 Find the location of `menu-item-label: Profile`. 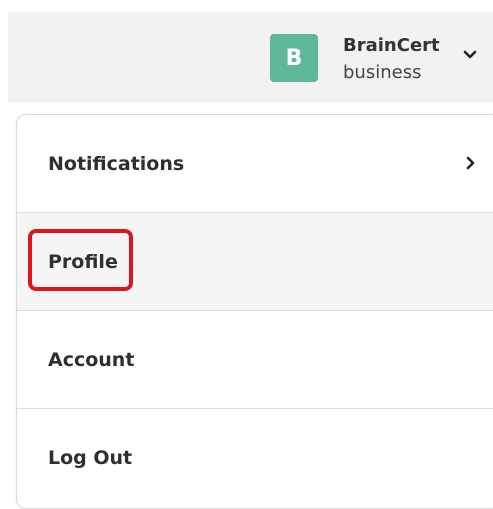

menu-item-label: Profile is located at coordinates (83, 261).